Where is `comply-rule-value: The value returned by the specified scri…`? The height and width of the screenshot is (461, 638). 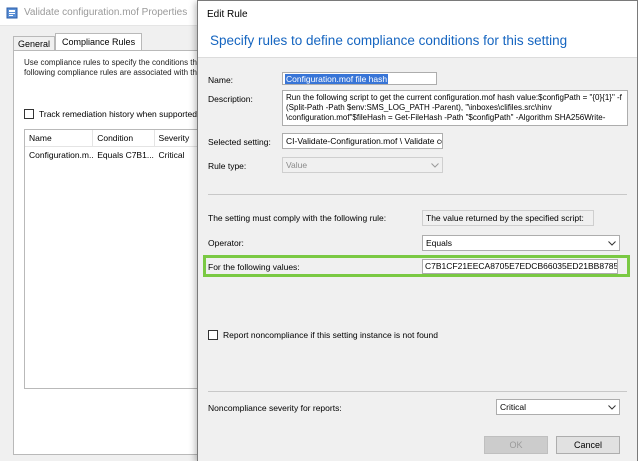 comply-rule-value: The value returned by the specified scri… is located at coordinates (508, 218).